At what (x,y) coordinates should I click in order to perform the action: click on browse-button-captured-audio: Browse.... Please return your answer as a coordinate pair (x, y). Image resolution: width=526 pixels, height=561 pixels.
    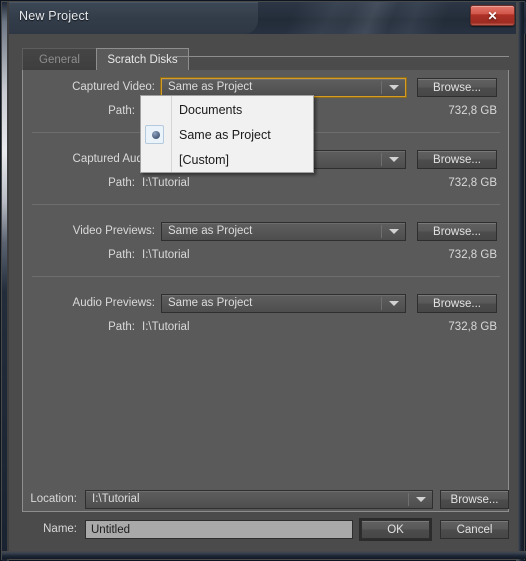
    Looking at the image, I should click on (457, 159).